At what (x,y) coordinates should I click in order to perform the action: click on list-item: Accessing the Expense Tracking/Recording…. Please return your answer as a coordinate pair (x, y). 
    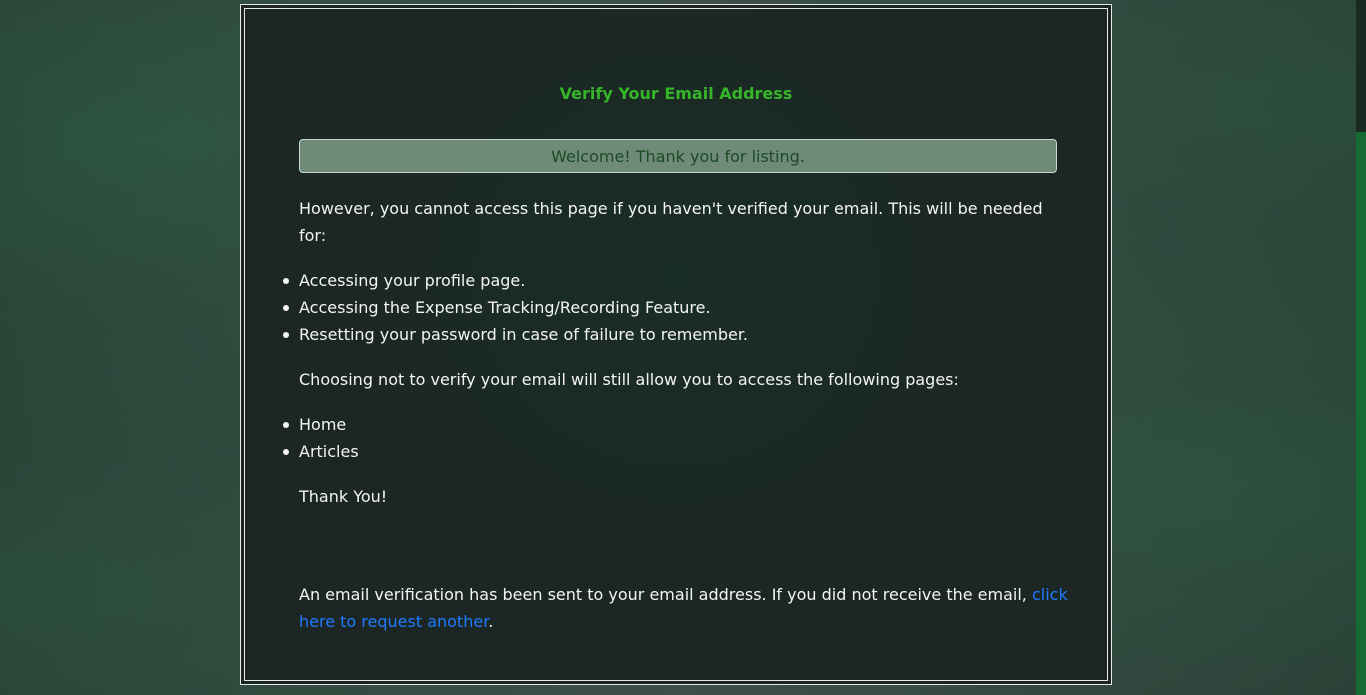
    Looking at the image, I should click on (676, 307).